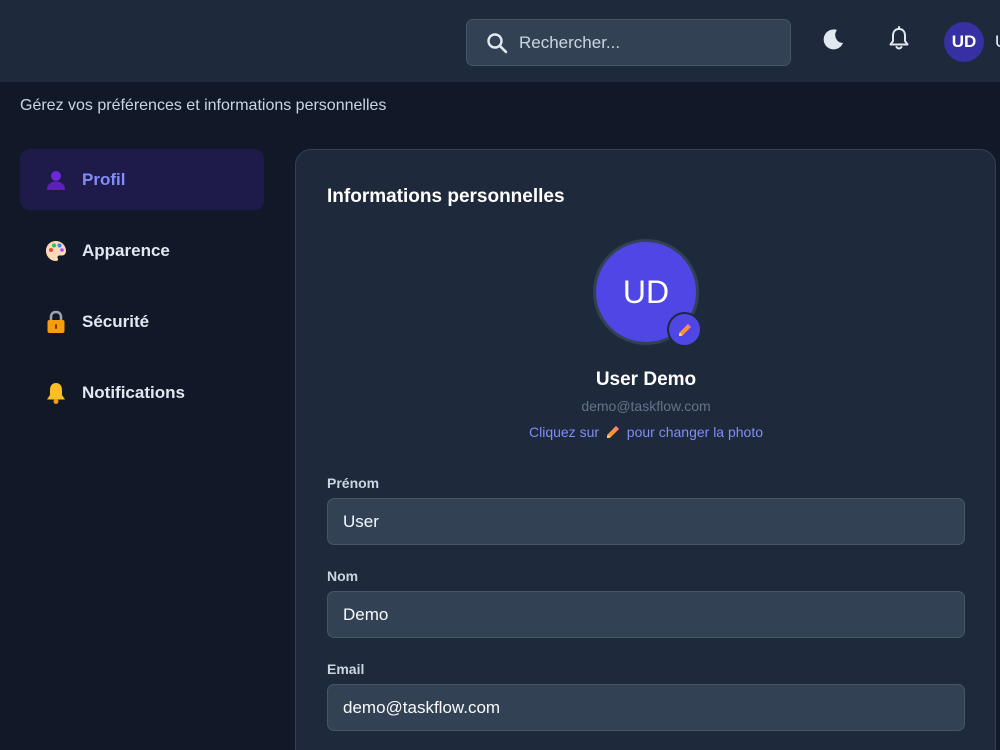  What do you see at coordinates (646, 406) in the screenshot?
I see `profile-email: demo@taskflow.com` at bounding box center [646, 406].